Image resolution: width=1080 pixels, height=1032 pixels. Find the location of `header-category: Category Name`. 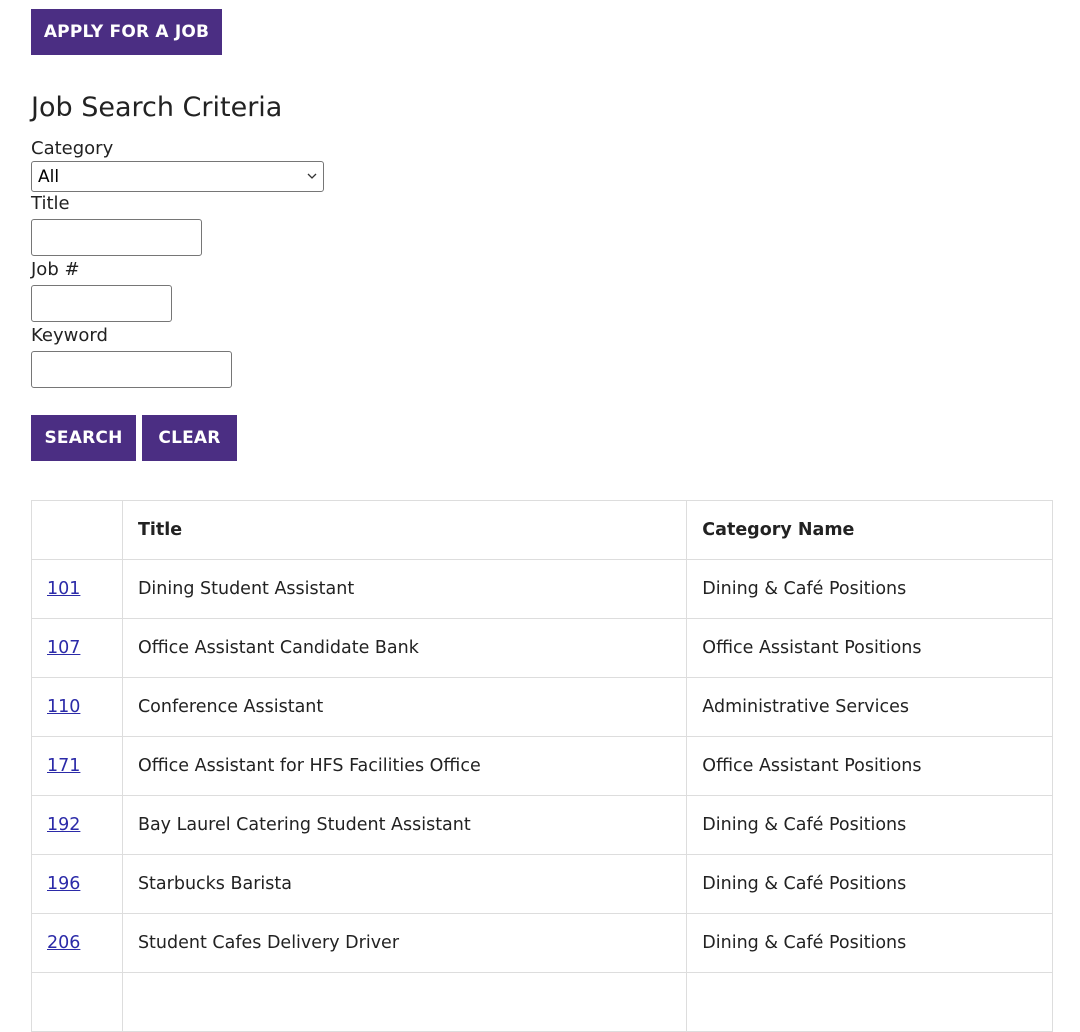

header-category: Category Name is located at coordinates (869, 530).